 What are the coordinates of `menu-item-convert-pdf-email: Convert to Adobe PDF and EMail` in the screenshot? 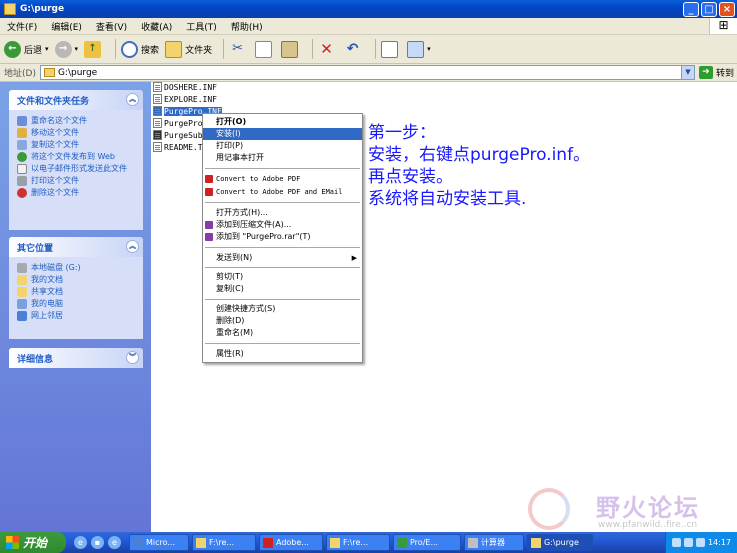 It's located at (282, 192).